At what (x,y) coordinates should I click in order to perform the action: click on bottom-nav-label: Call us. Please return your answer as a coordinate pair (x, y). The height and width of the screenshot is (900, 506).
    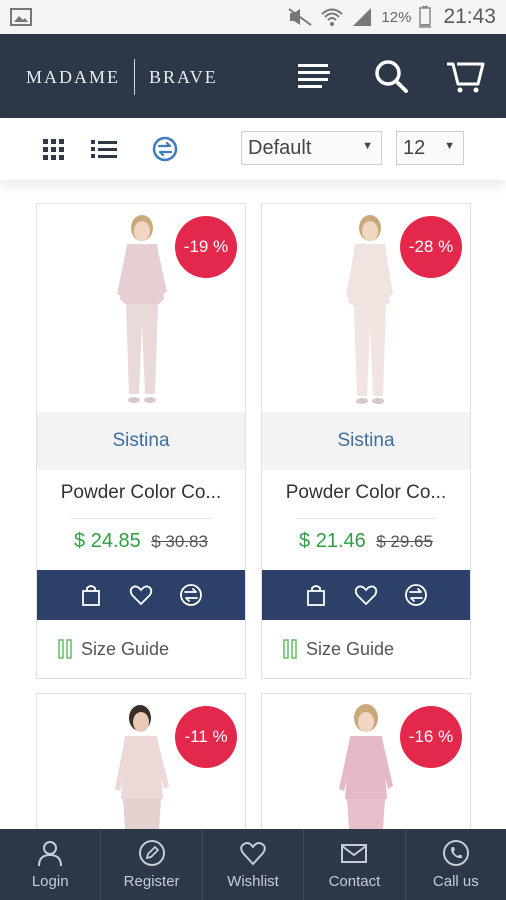
    Looking at the image, I should click on (455, 881).